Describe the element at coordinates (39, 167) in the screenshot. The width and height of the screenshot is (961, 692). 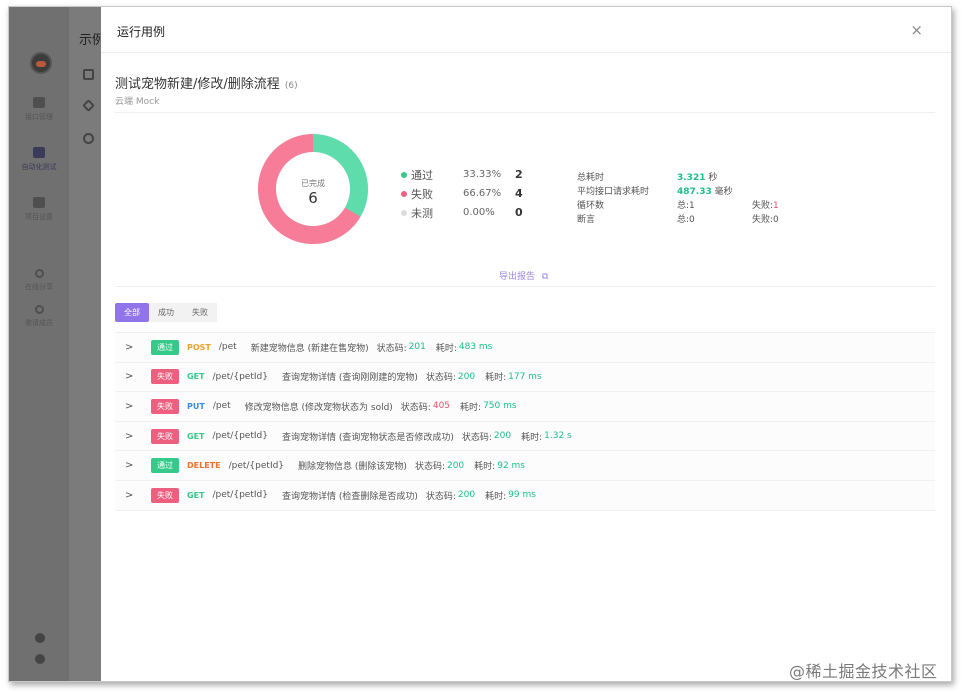
I see `sidebar-item-label: 自动化测试` at that location.